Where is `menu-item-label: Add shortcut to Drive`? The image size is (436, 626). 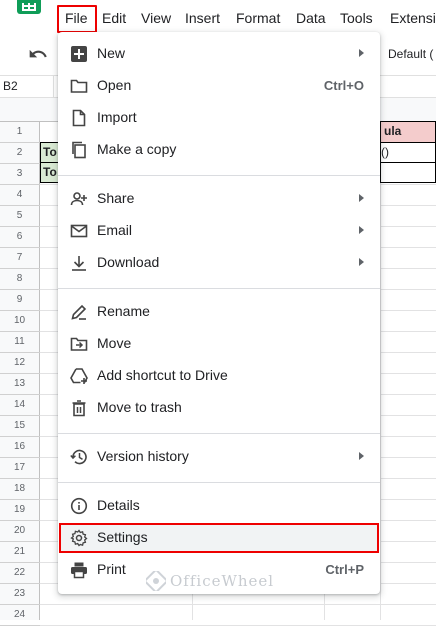 menu-item-label: Add shortcut to Drive is located at coordinates (162, 375).